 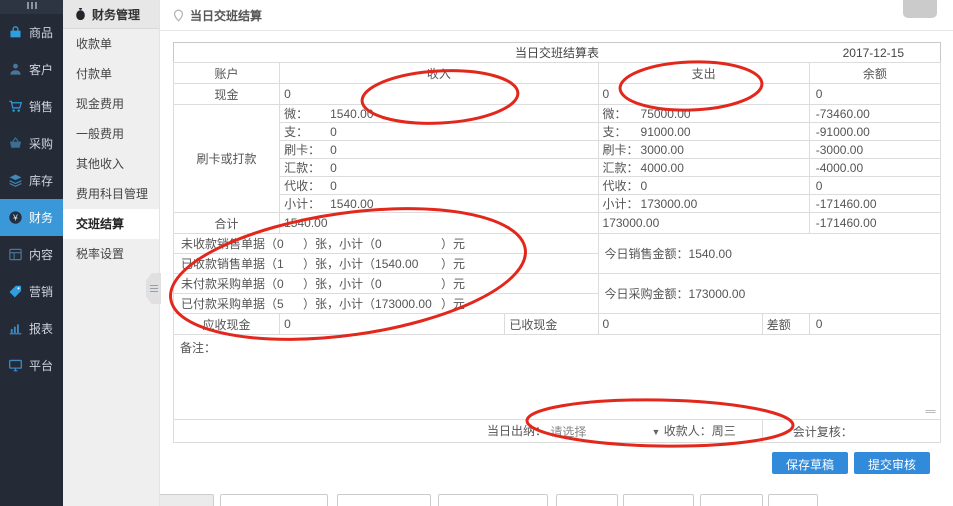 I want to click on menu-bars-icon, so click(x=31, y=5).